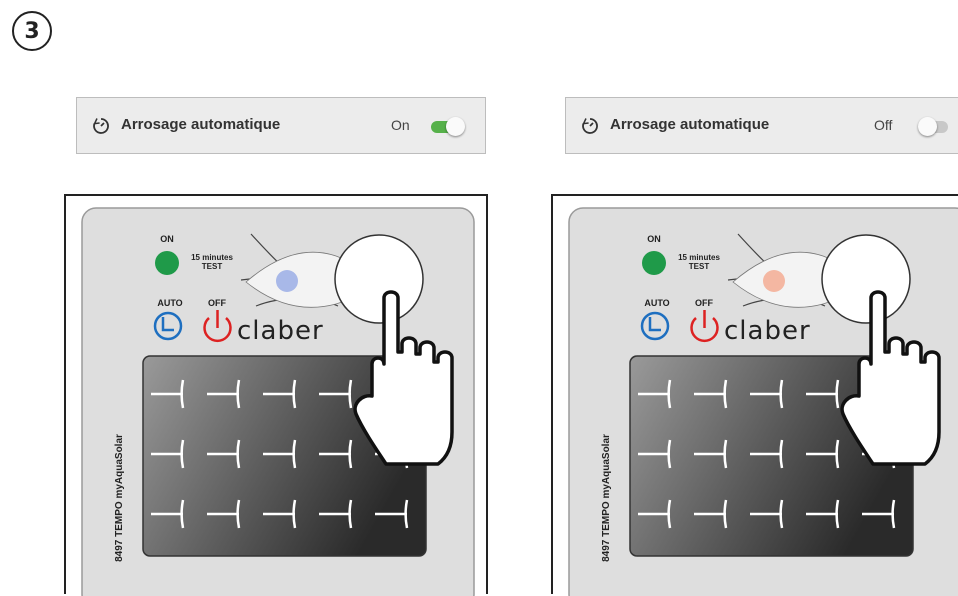 The image size is (958, 596). What do you see at coordinates (400, 125) in the screenshot?
I see `toggle-state-text: On` at bounding box center [400, 125].